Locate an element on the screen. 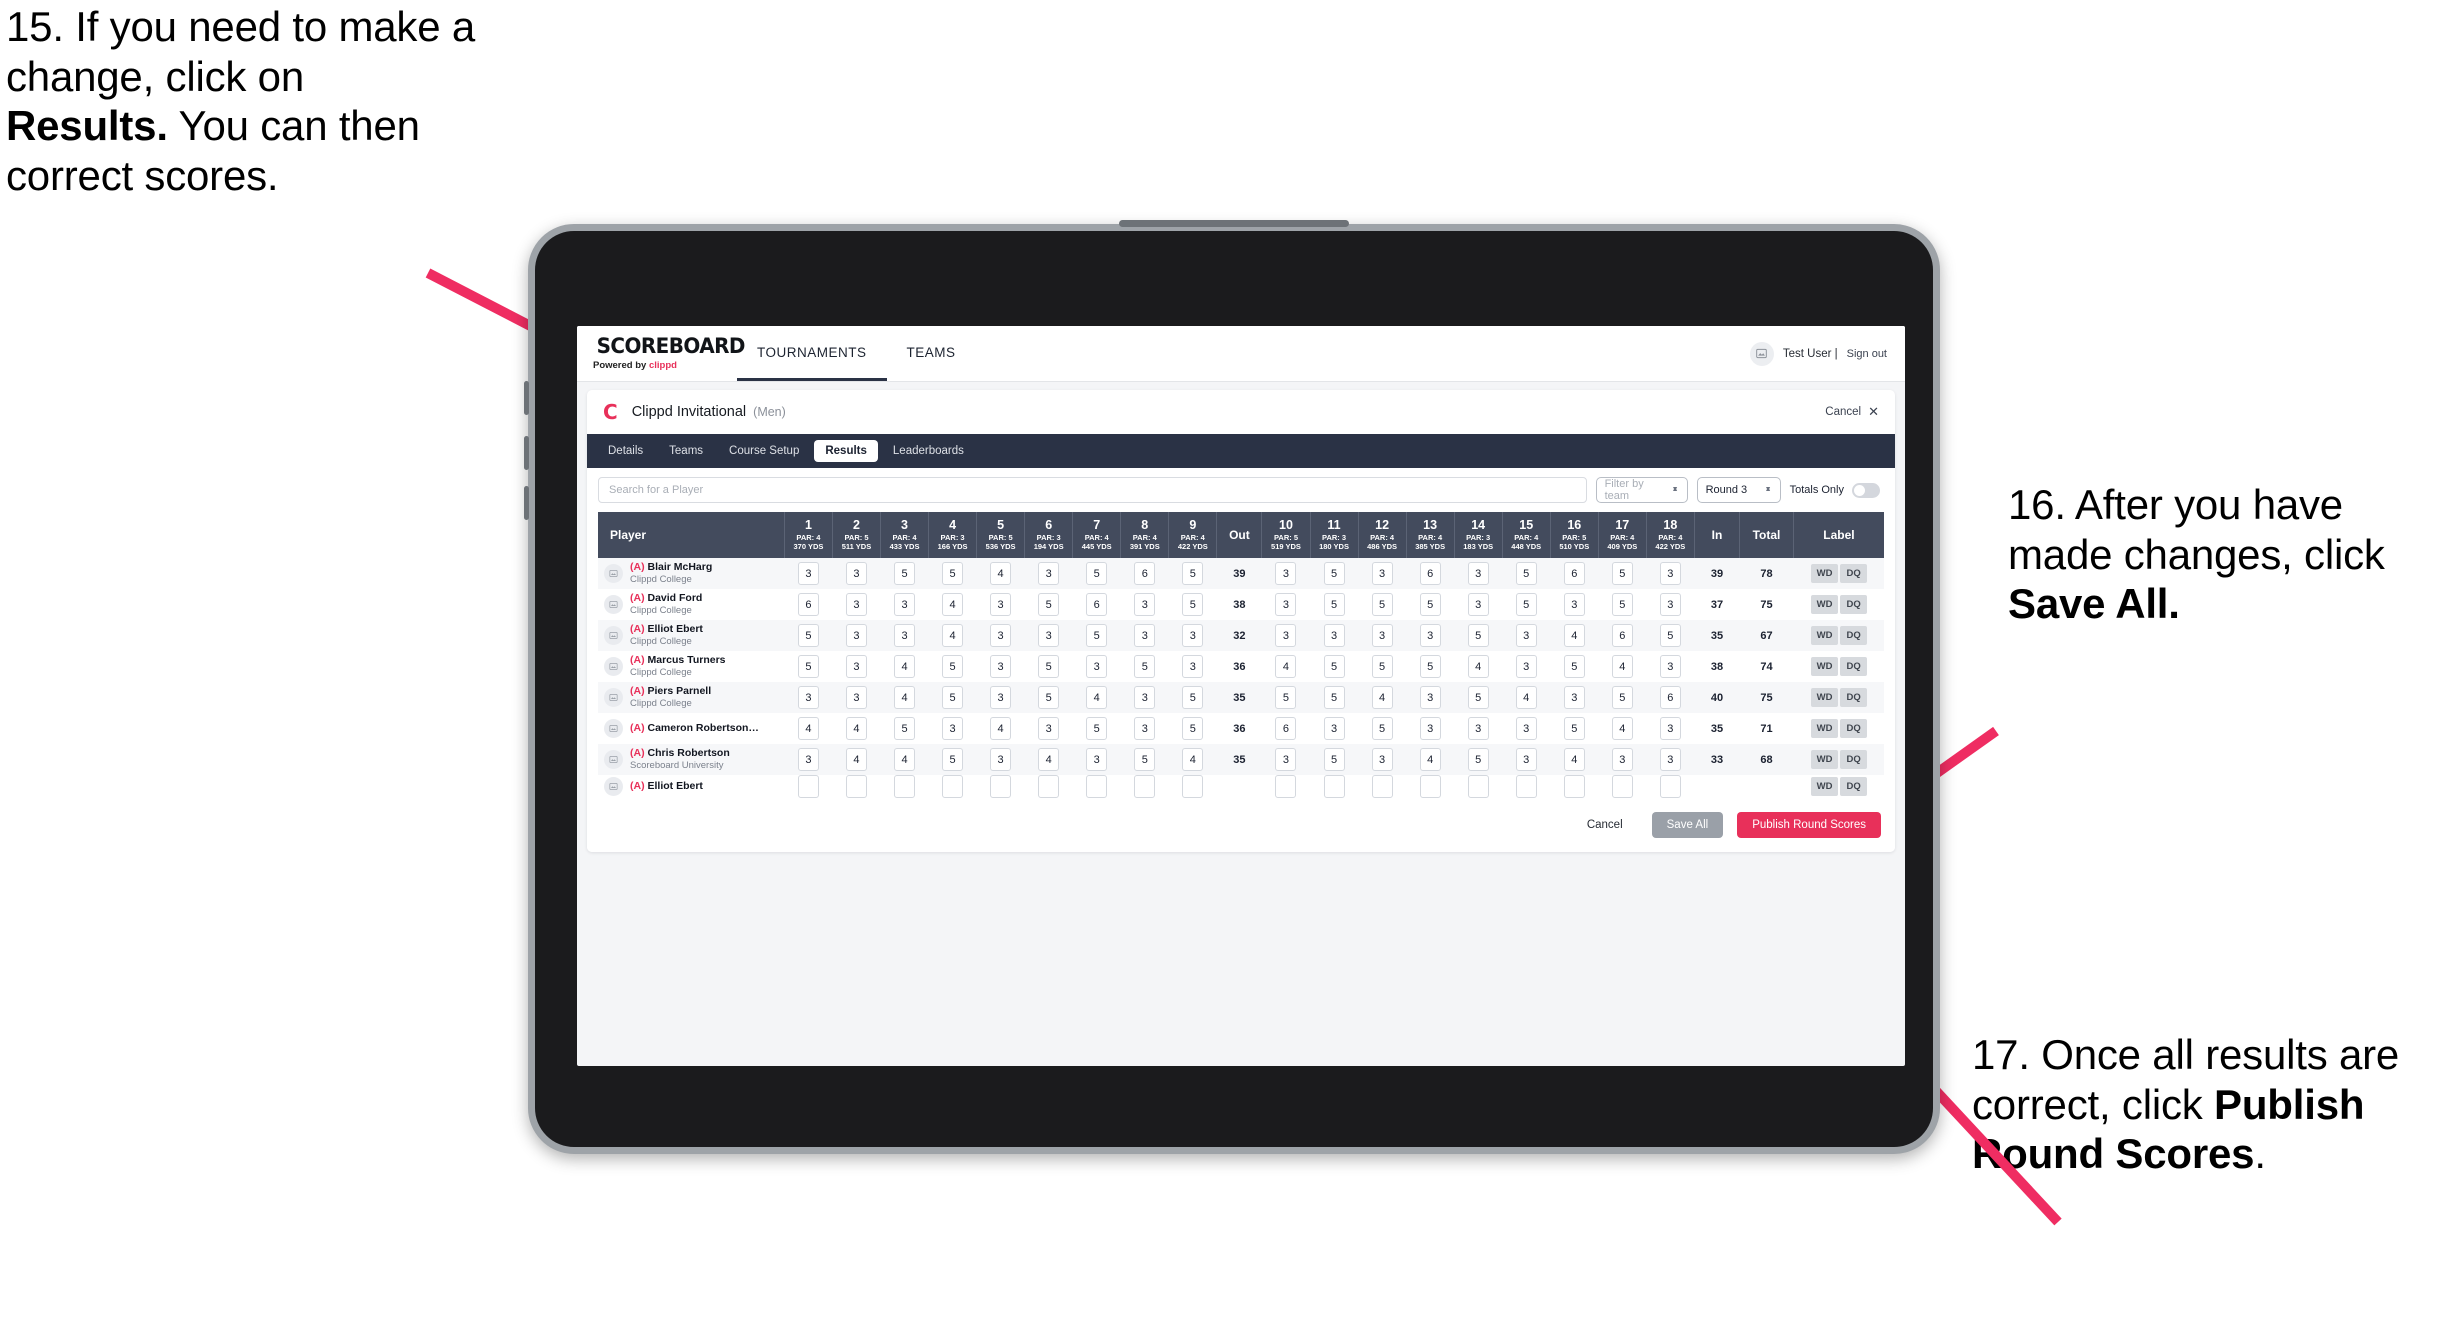 This screenshot has height=1326, width=2464. totals-only-toggle: Totals Only is located at coordinates (1837, 490).